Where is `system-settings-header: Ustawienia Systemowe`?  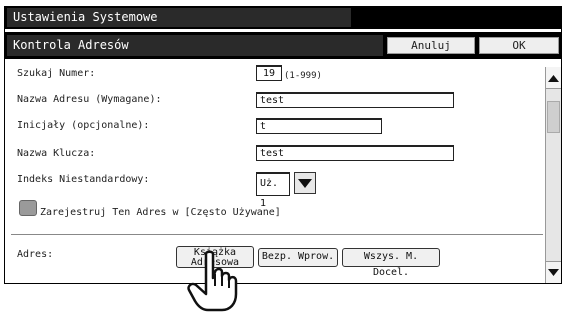 system-settings-header: Ustawienia Systemowe is located at coordinates (283, 18).